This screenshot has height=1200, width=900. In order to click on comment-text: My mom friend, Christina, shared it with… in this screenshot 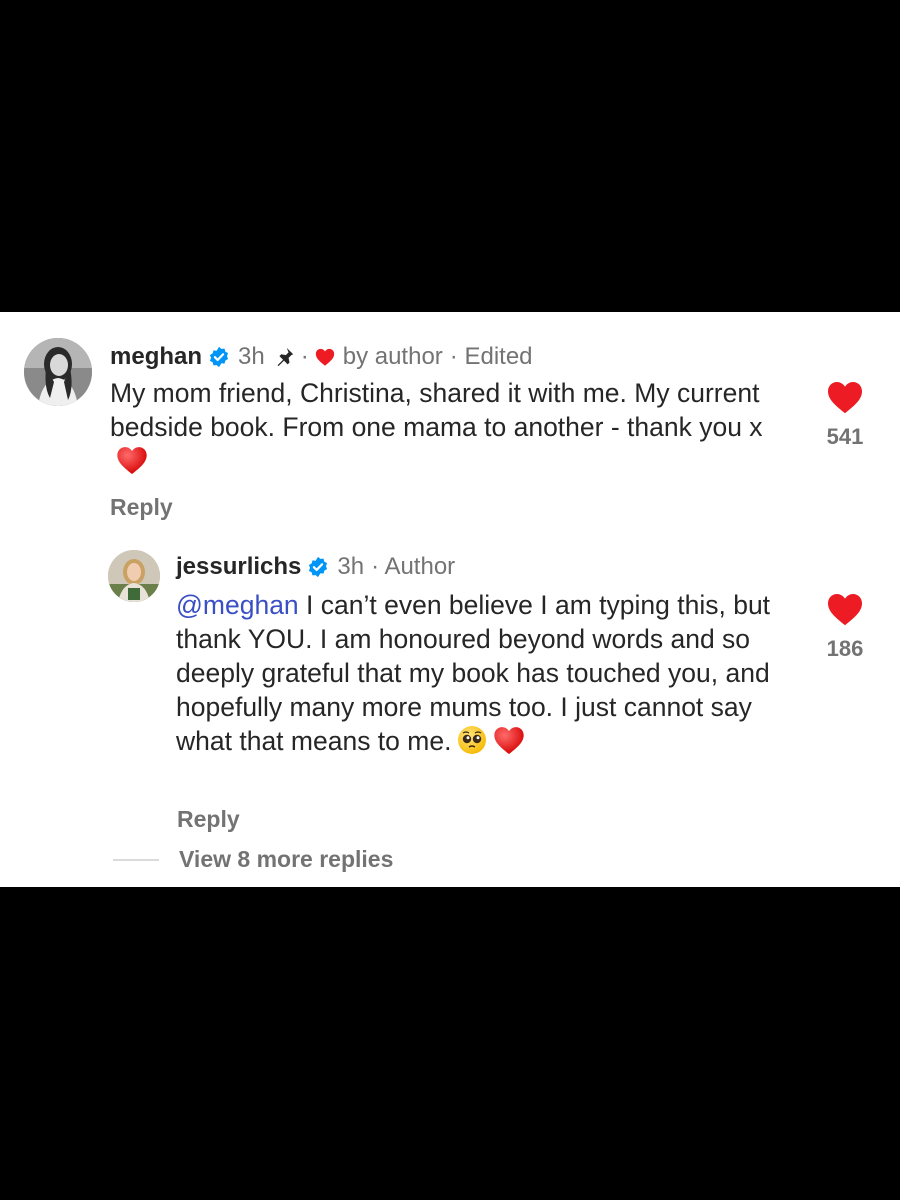, I will do `click(450, 427)`.